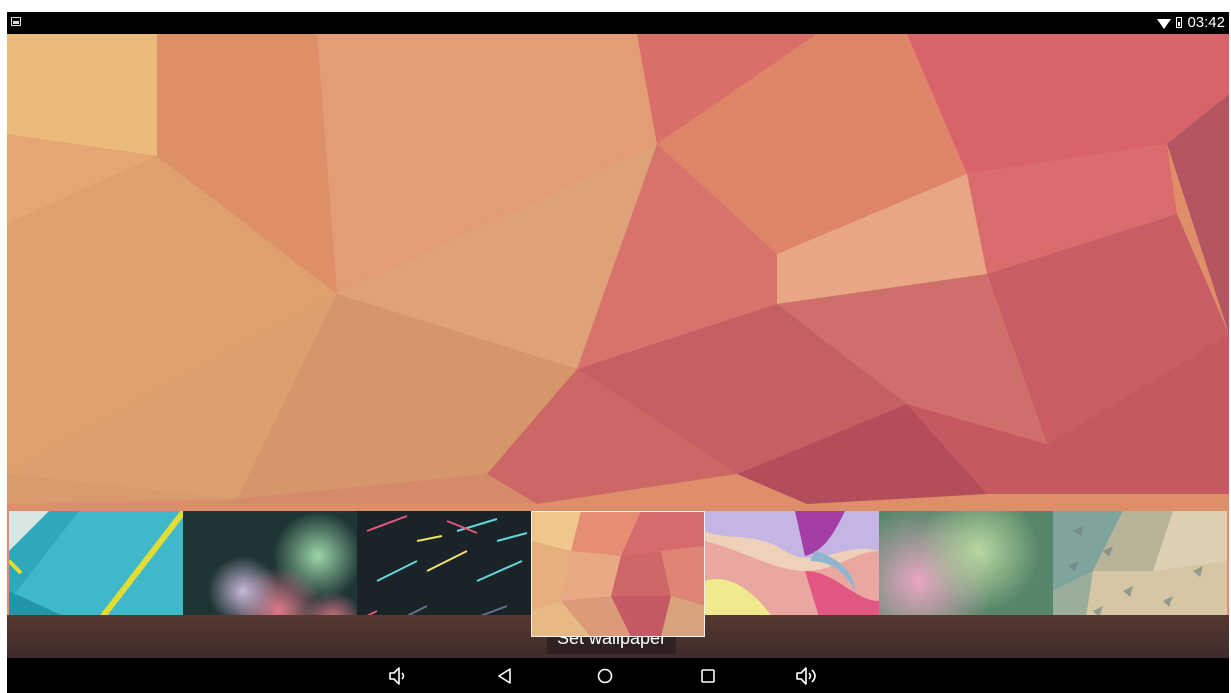 The width and height of the screenshot is (1231, 693). What do you see at coordinates (618, 23) in the screenshot?
I see `status-bar: 03:42` at bounding box center [618, 23].